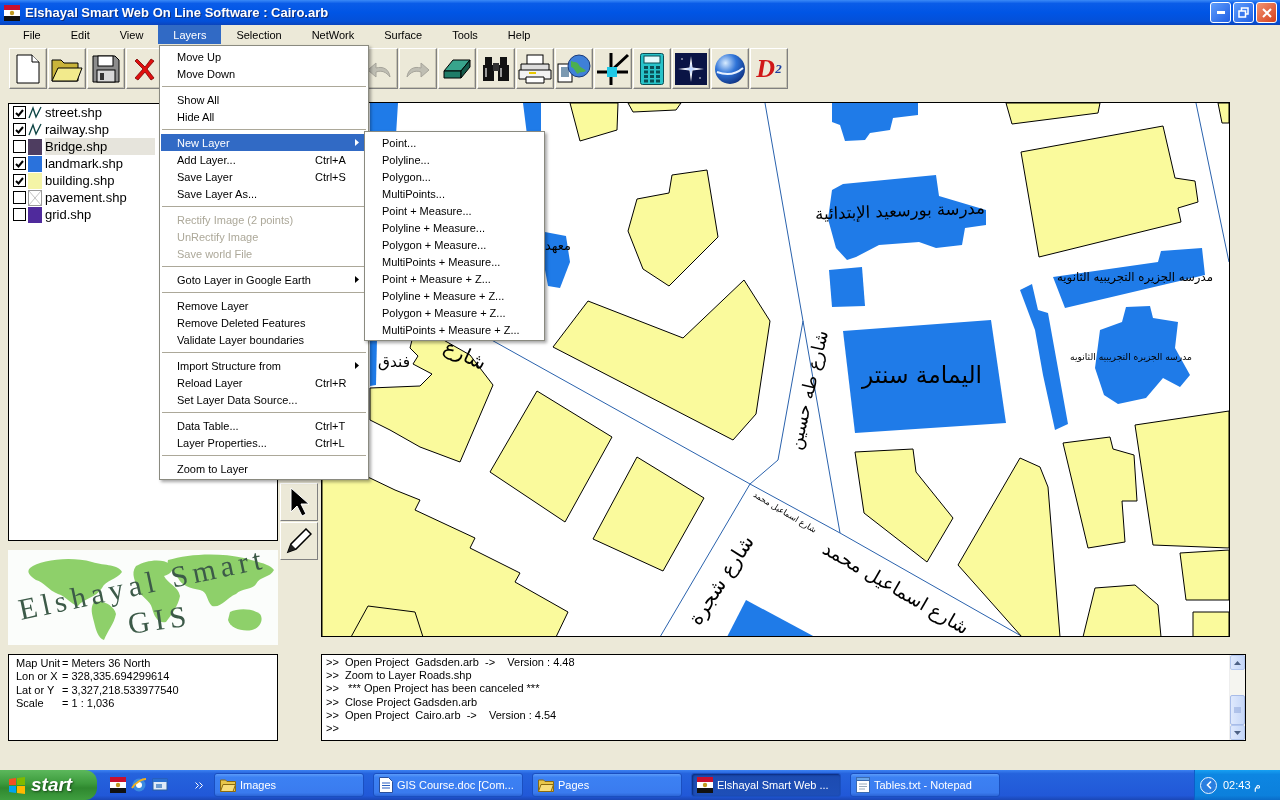  Describe the element at coordinates (289, 785) in the screenshot. I see `taskbar-button: Images` at that location.